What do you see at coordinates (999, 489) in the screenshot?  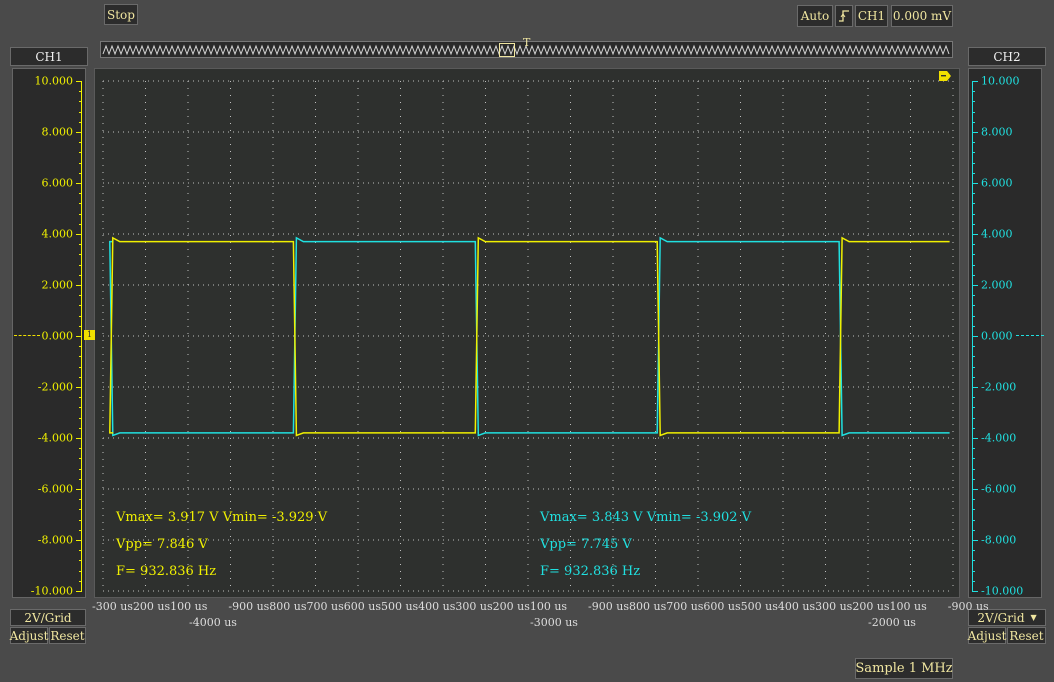 I see `right-axis-label: -6.000` at bounding box center [999, 489].